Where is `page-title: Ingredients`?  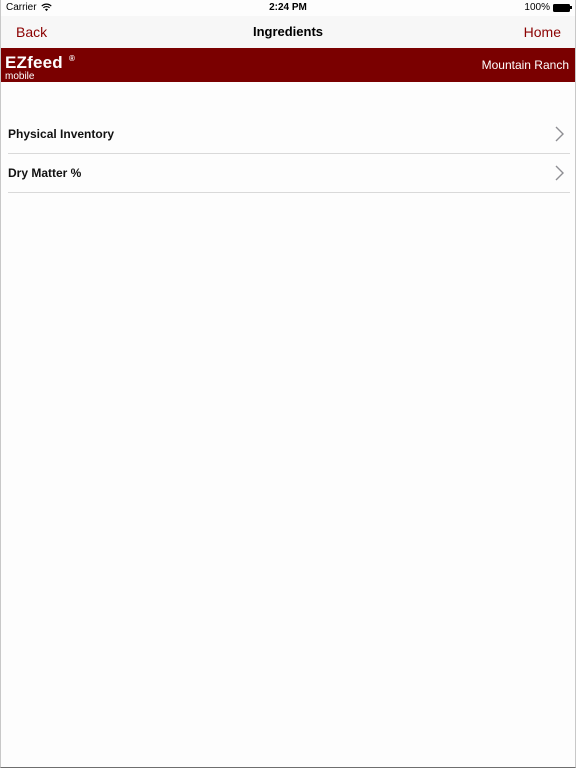
page-title: Ingredients is located at coordinates (288, 31).